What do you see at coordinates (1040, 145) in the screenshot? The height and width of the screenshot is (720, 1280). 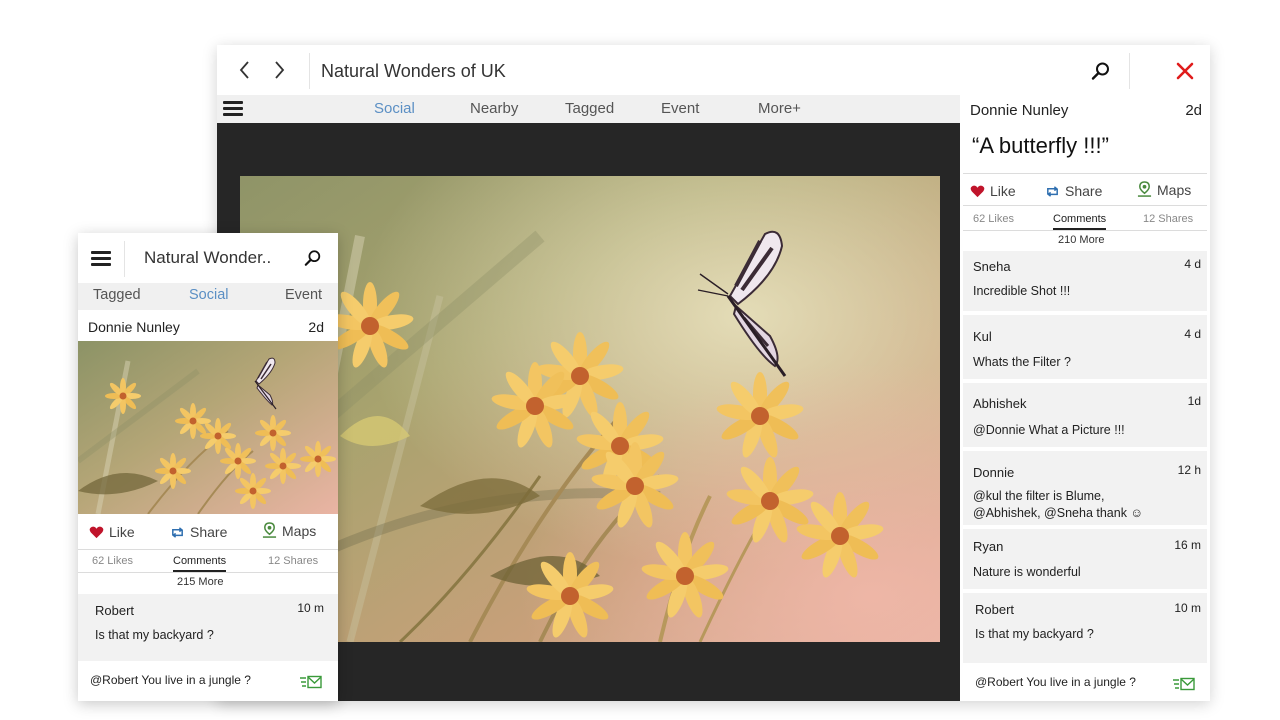 I see `post-caption: “A butterfly !!!”` at bounding box center [1040, 145].